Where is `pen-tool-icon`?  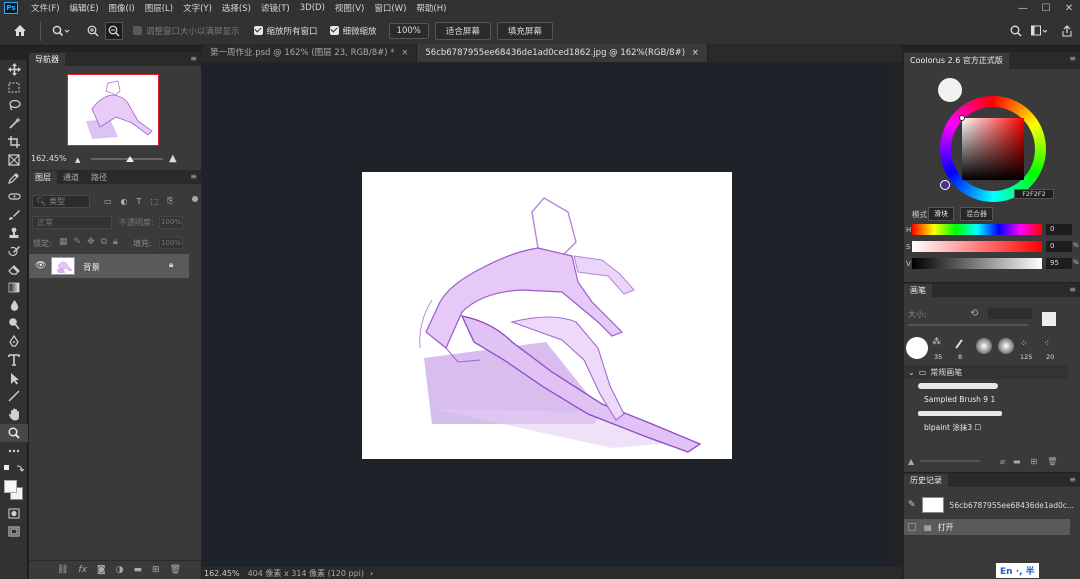
pen-tool-icon is located at coordinates (14, 342).